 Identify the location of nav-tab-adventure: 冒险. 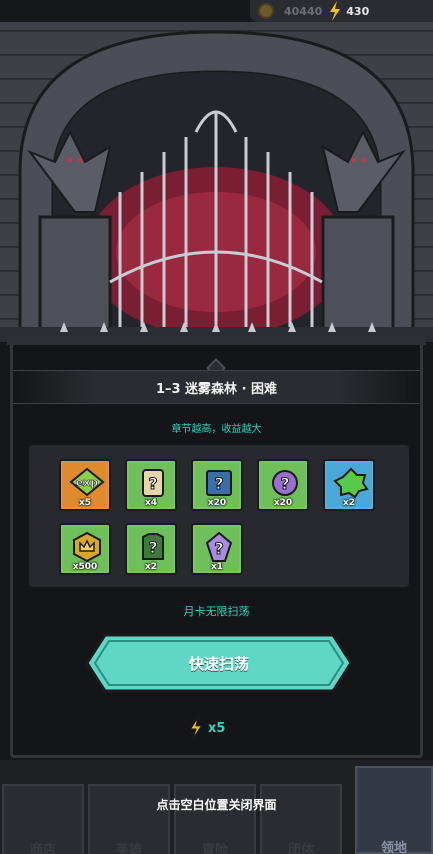
(215, 819).